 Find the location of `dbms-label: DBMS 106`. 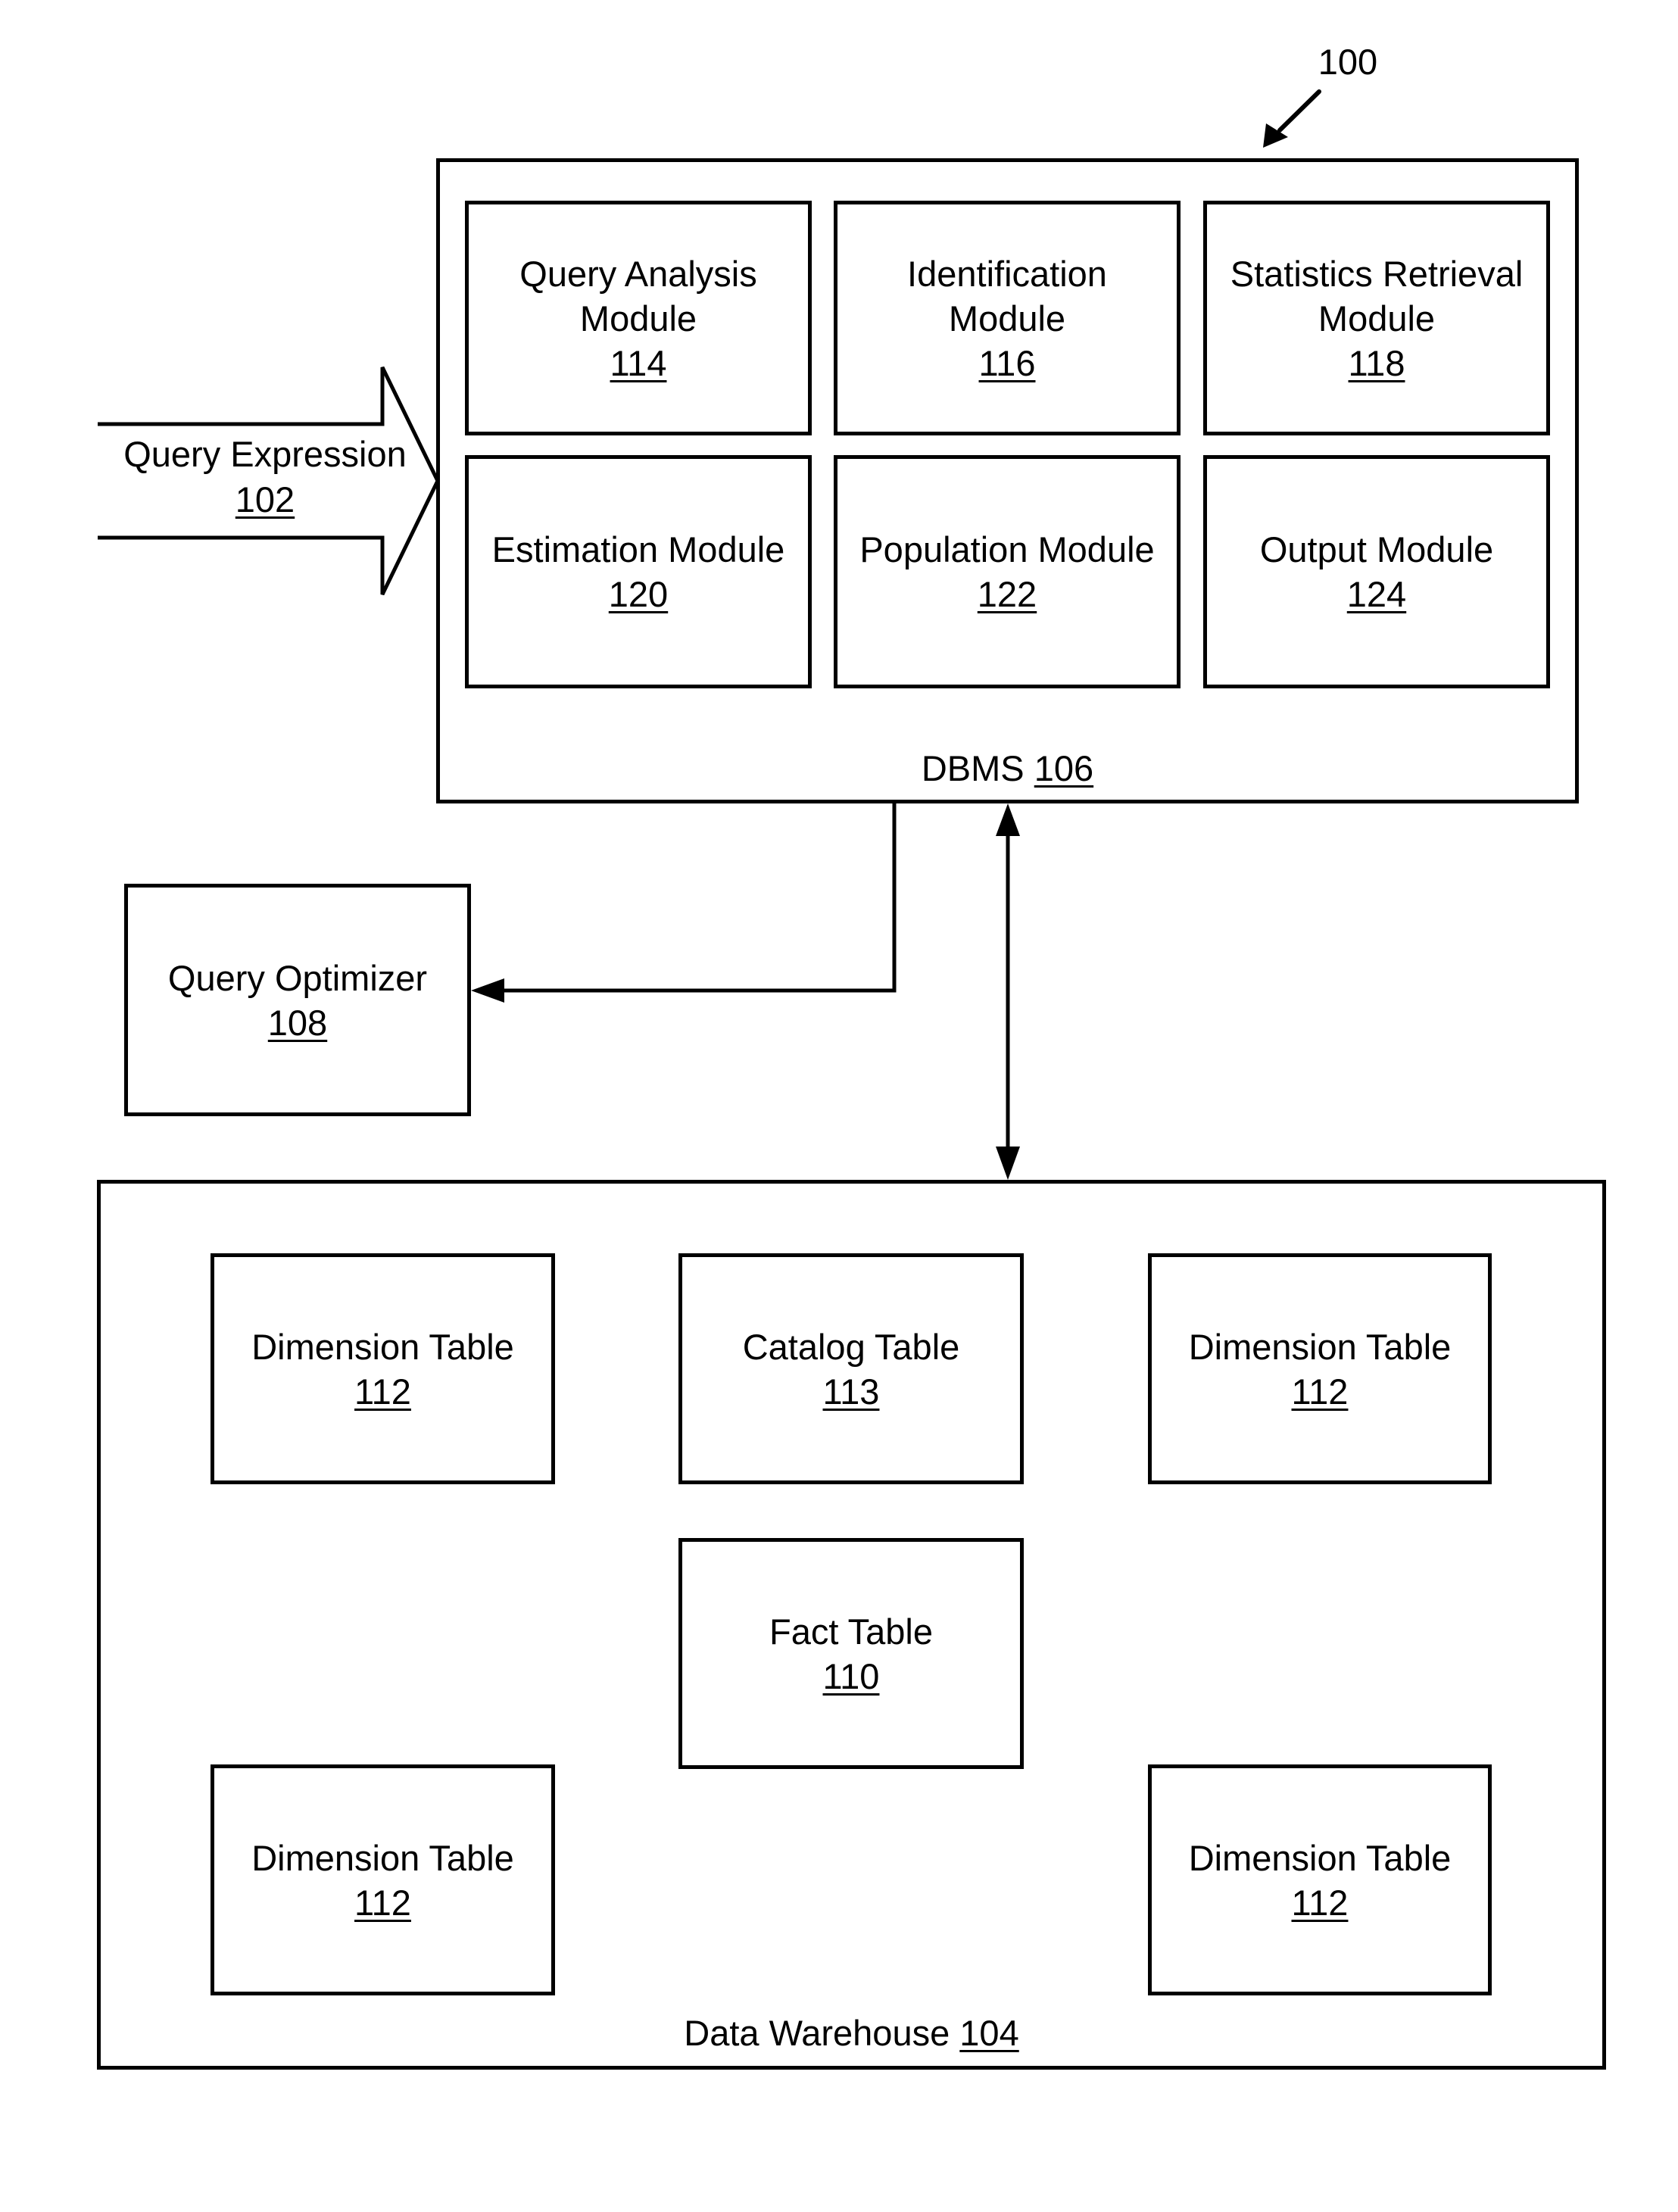

dbms-label: DBMS 106 is located at coordinates (1007, 769).